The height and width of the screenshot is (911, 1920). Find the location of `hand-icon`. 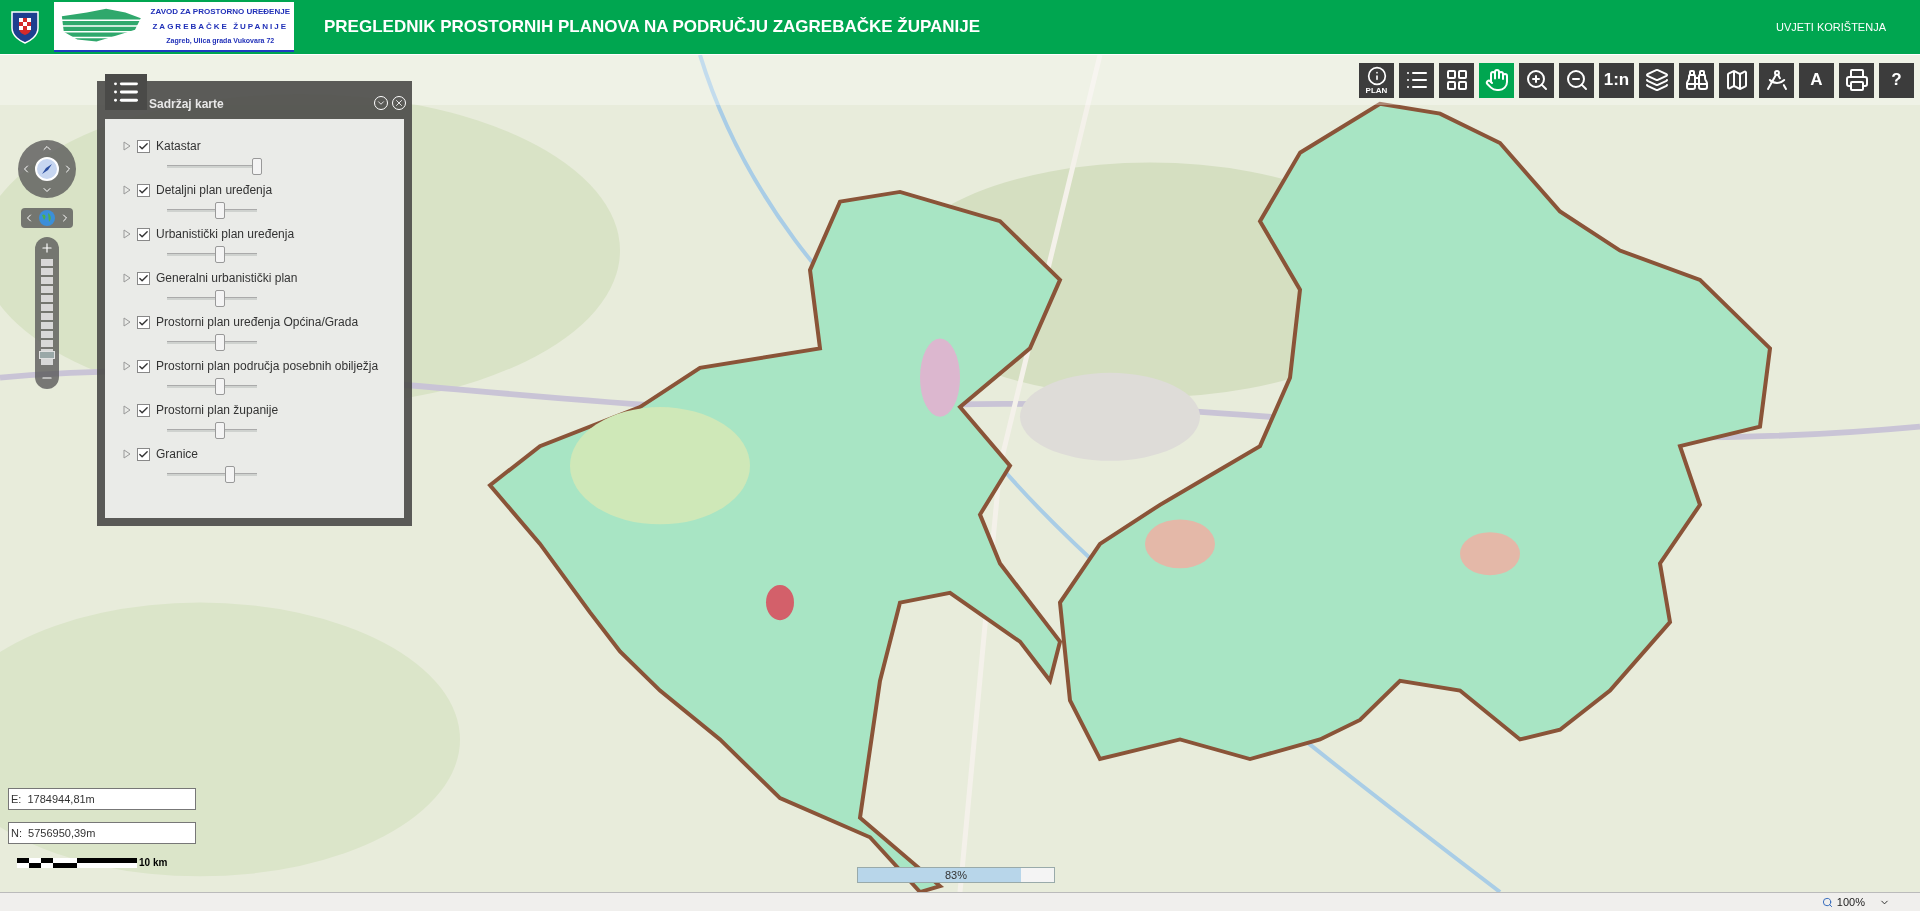

hand-icon is located at coordinates (1496, 80).